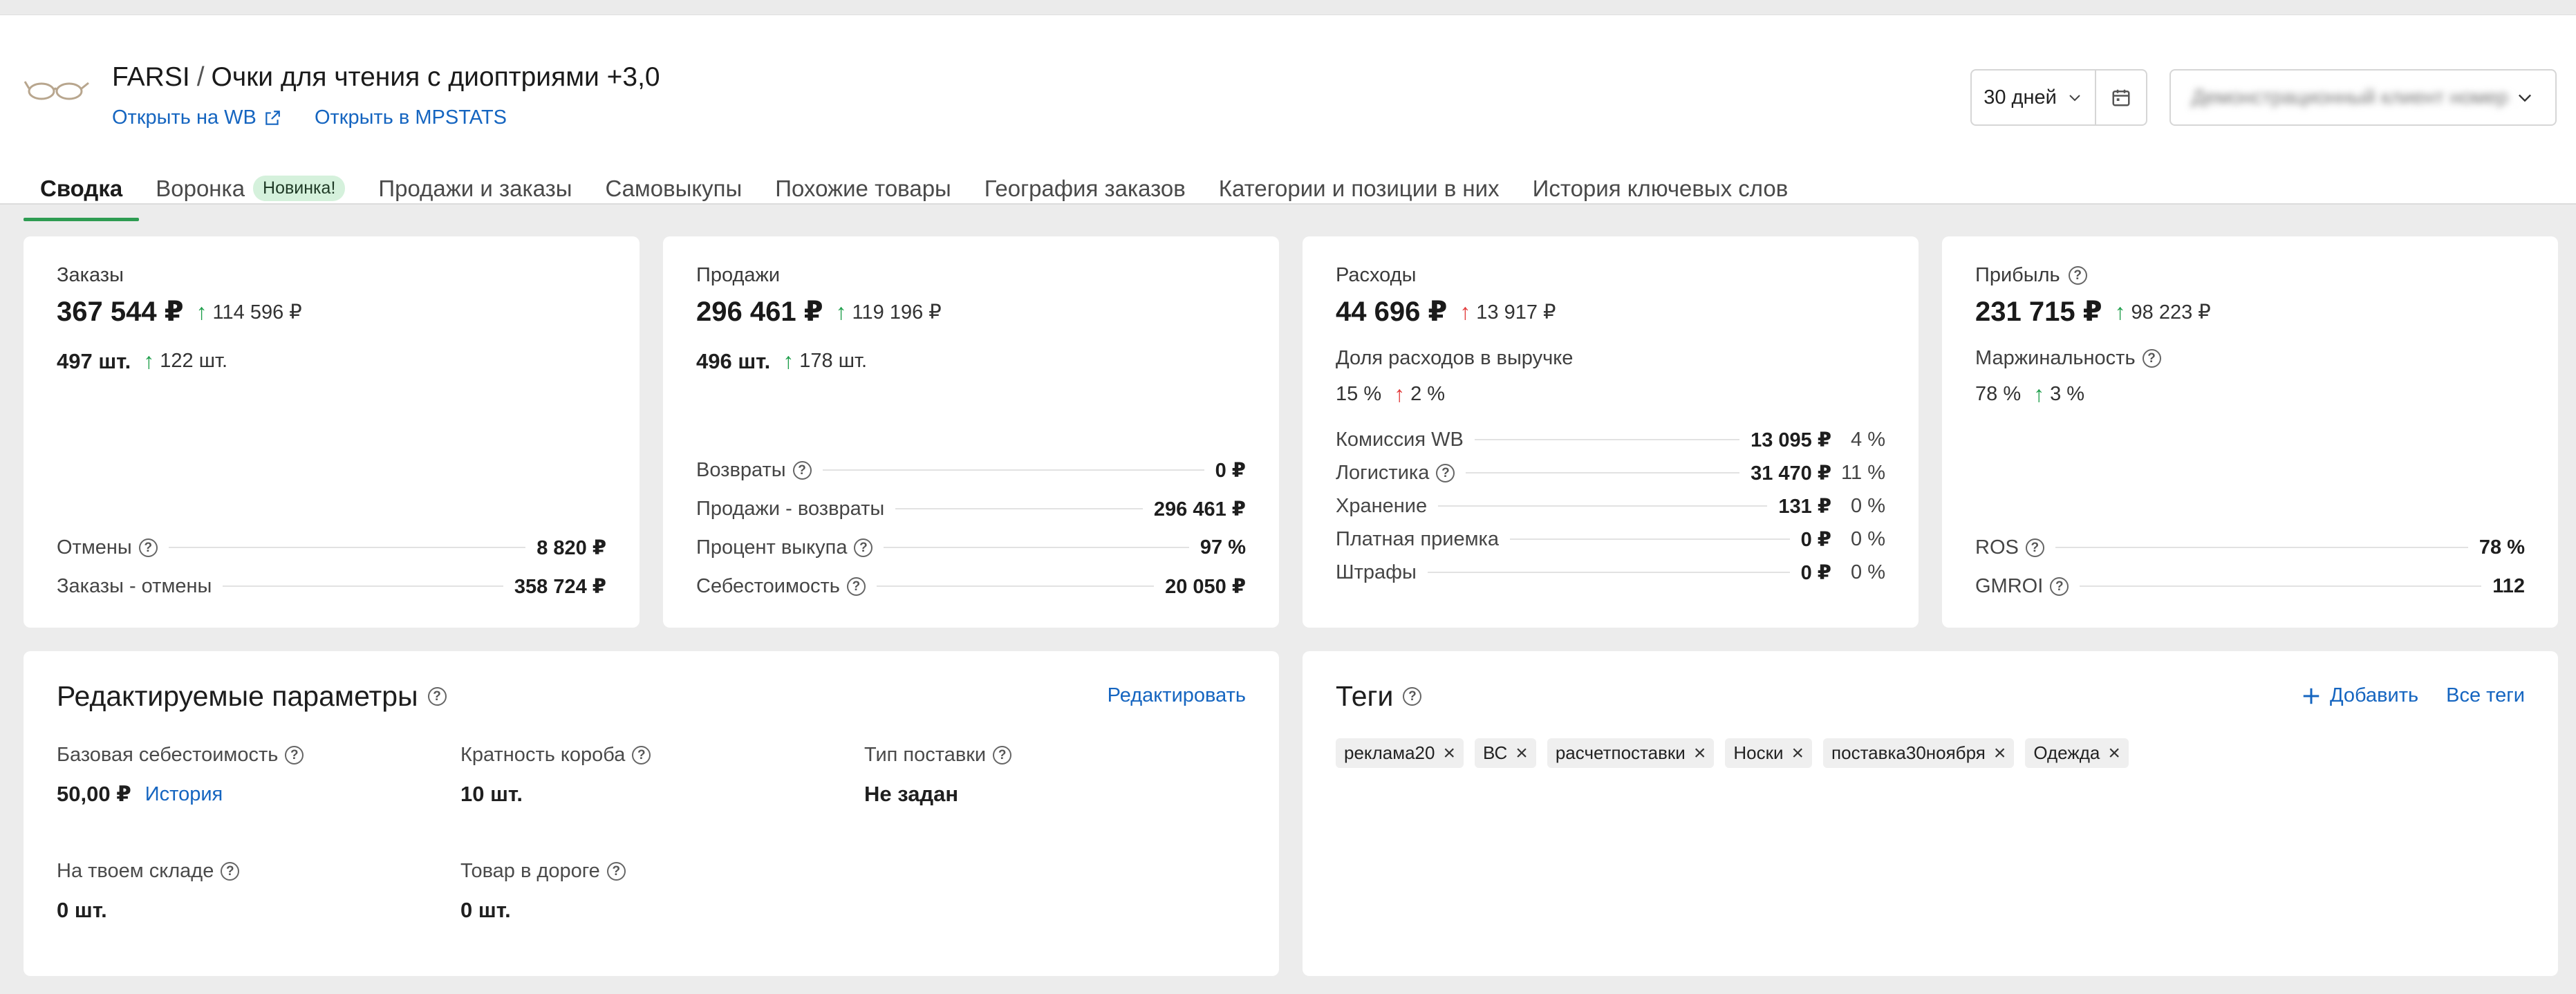  What do you see at coordinates (1507, 312) in the screenshot?
I see `metric-delta: ↑ 13 917 ₽` at bounding box center [1507, 312].